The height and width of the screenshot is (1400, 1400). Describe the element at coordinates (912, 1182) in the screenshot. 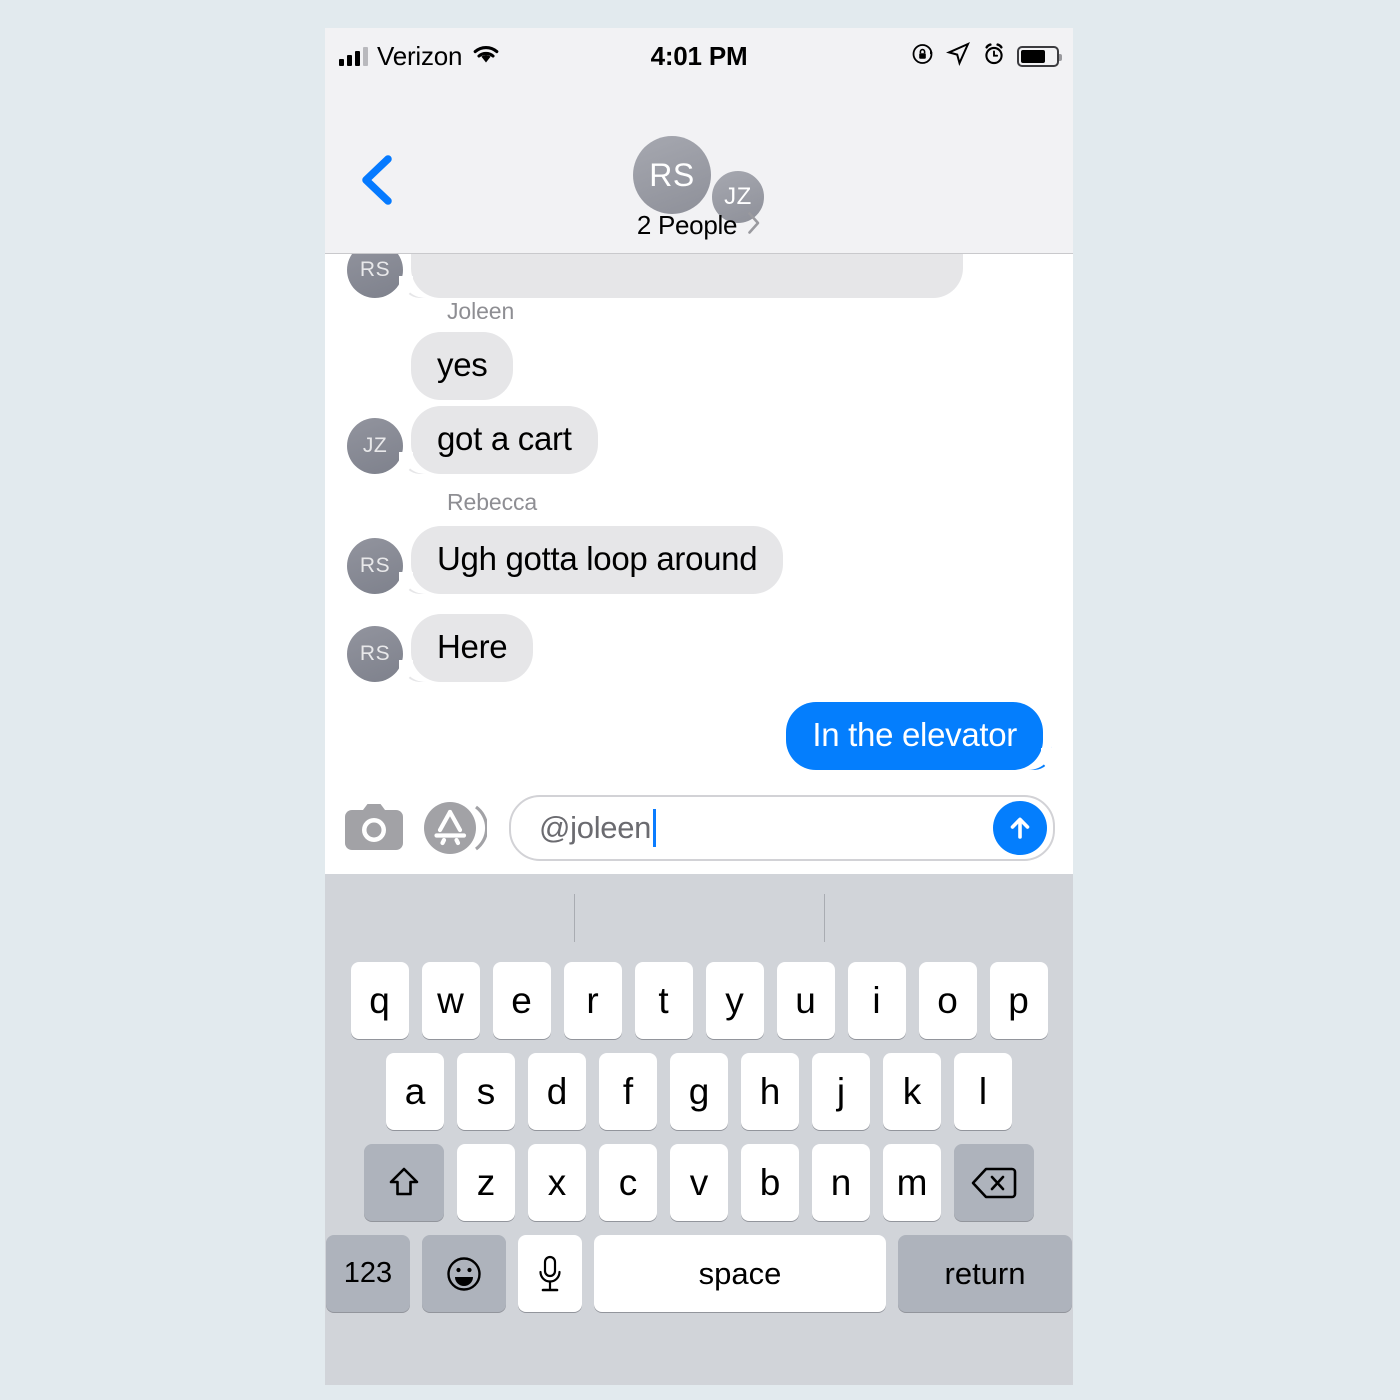

I see `key-m: m` at that location.